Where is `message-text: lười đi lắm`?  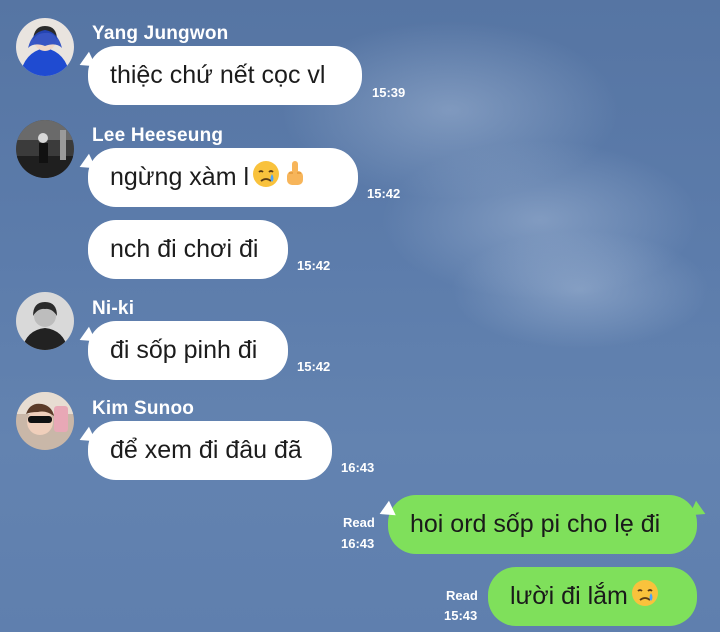
message-text: lười đi lắm is located at coordinates (569, 596).